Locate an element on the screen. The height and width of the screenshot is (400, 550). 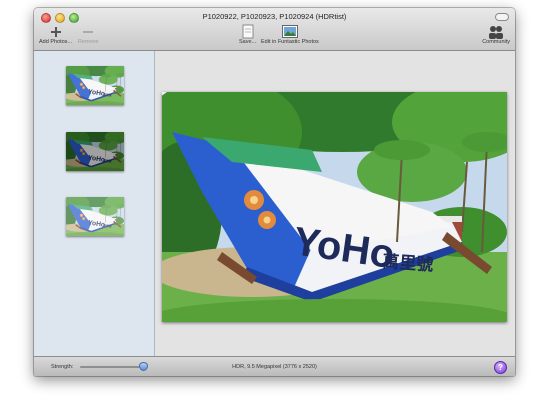
edit-in-funtastic-photos-button: Edit in Funtastic Photos is located at coordinates (290, 34).